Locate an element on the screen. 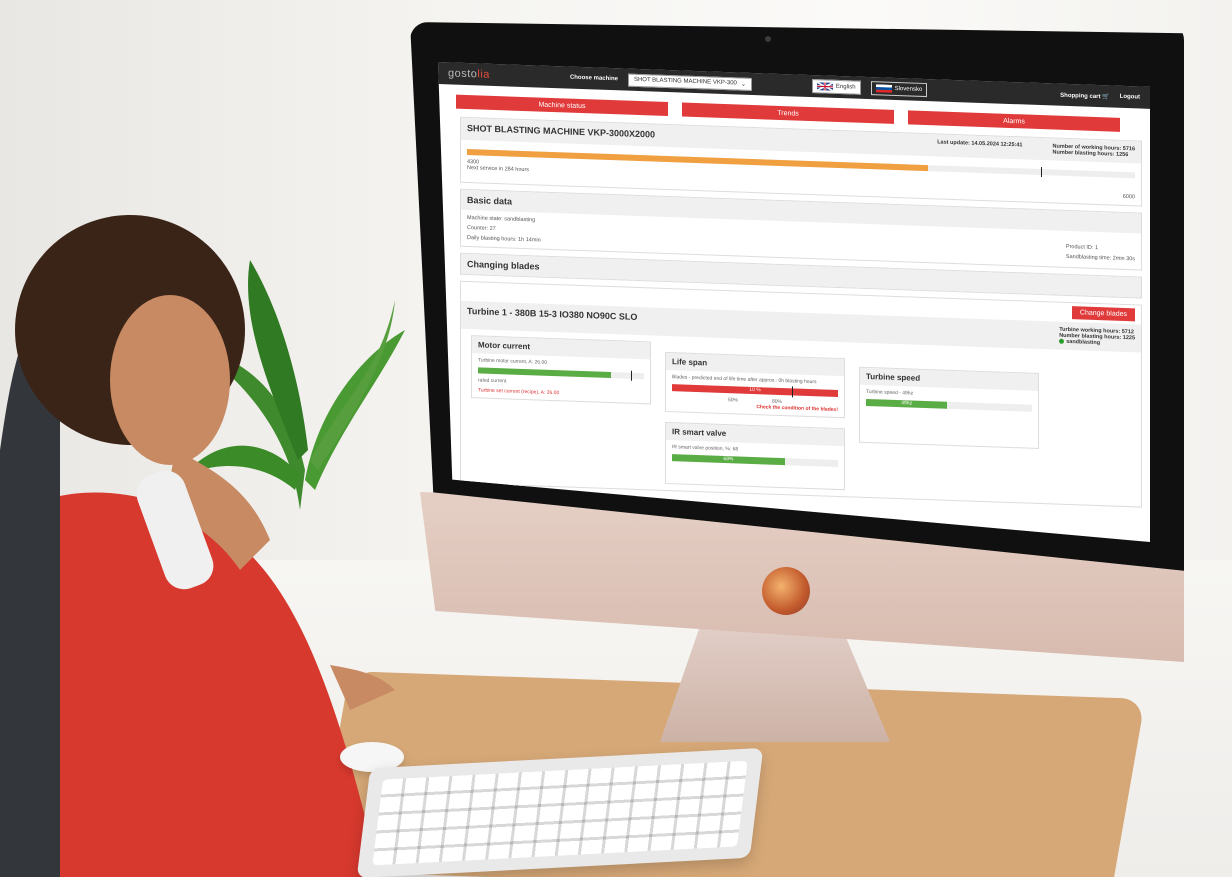  life-span-marker is located at coordinates (792, 392).